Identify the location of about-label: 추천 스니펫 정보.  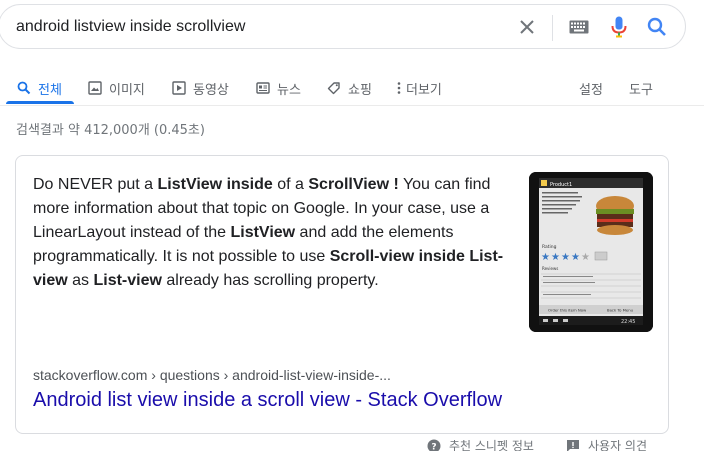
(491, 445).